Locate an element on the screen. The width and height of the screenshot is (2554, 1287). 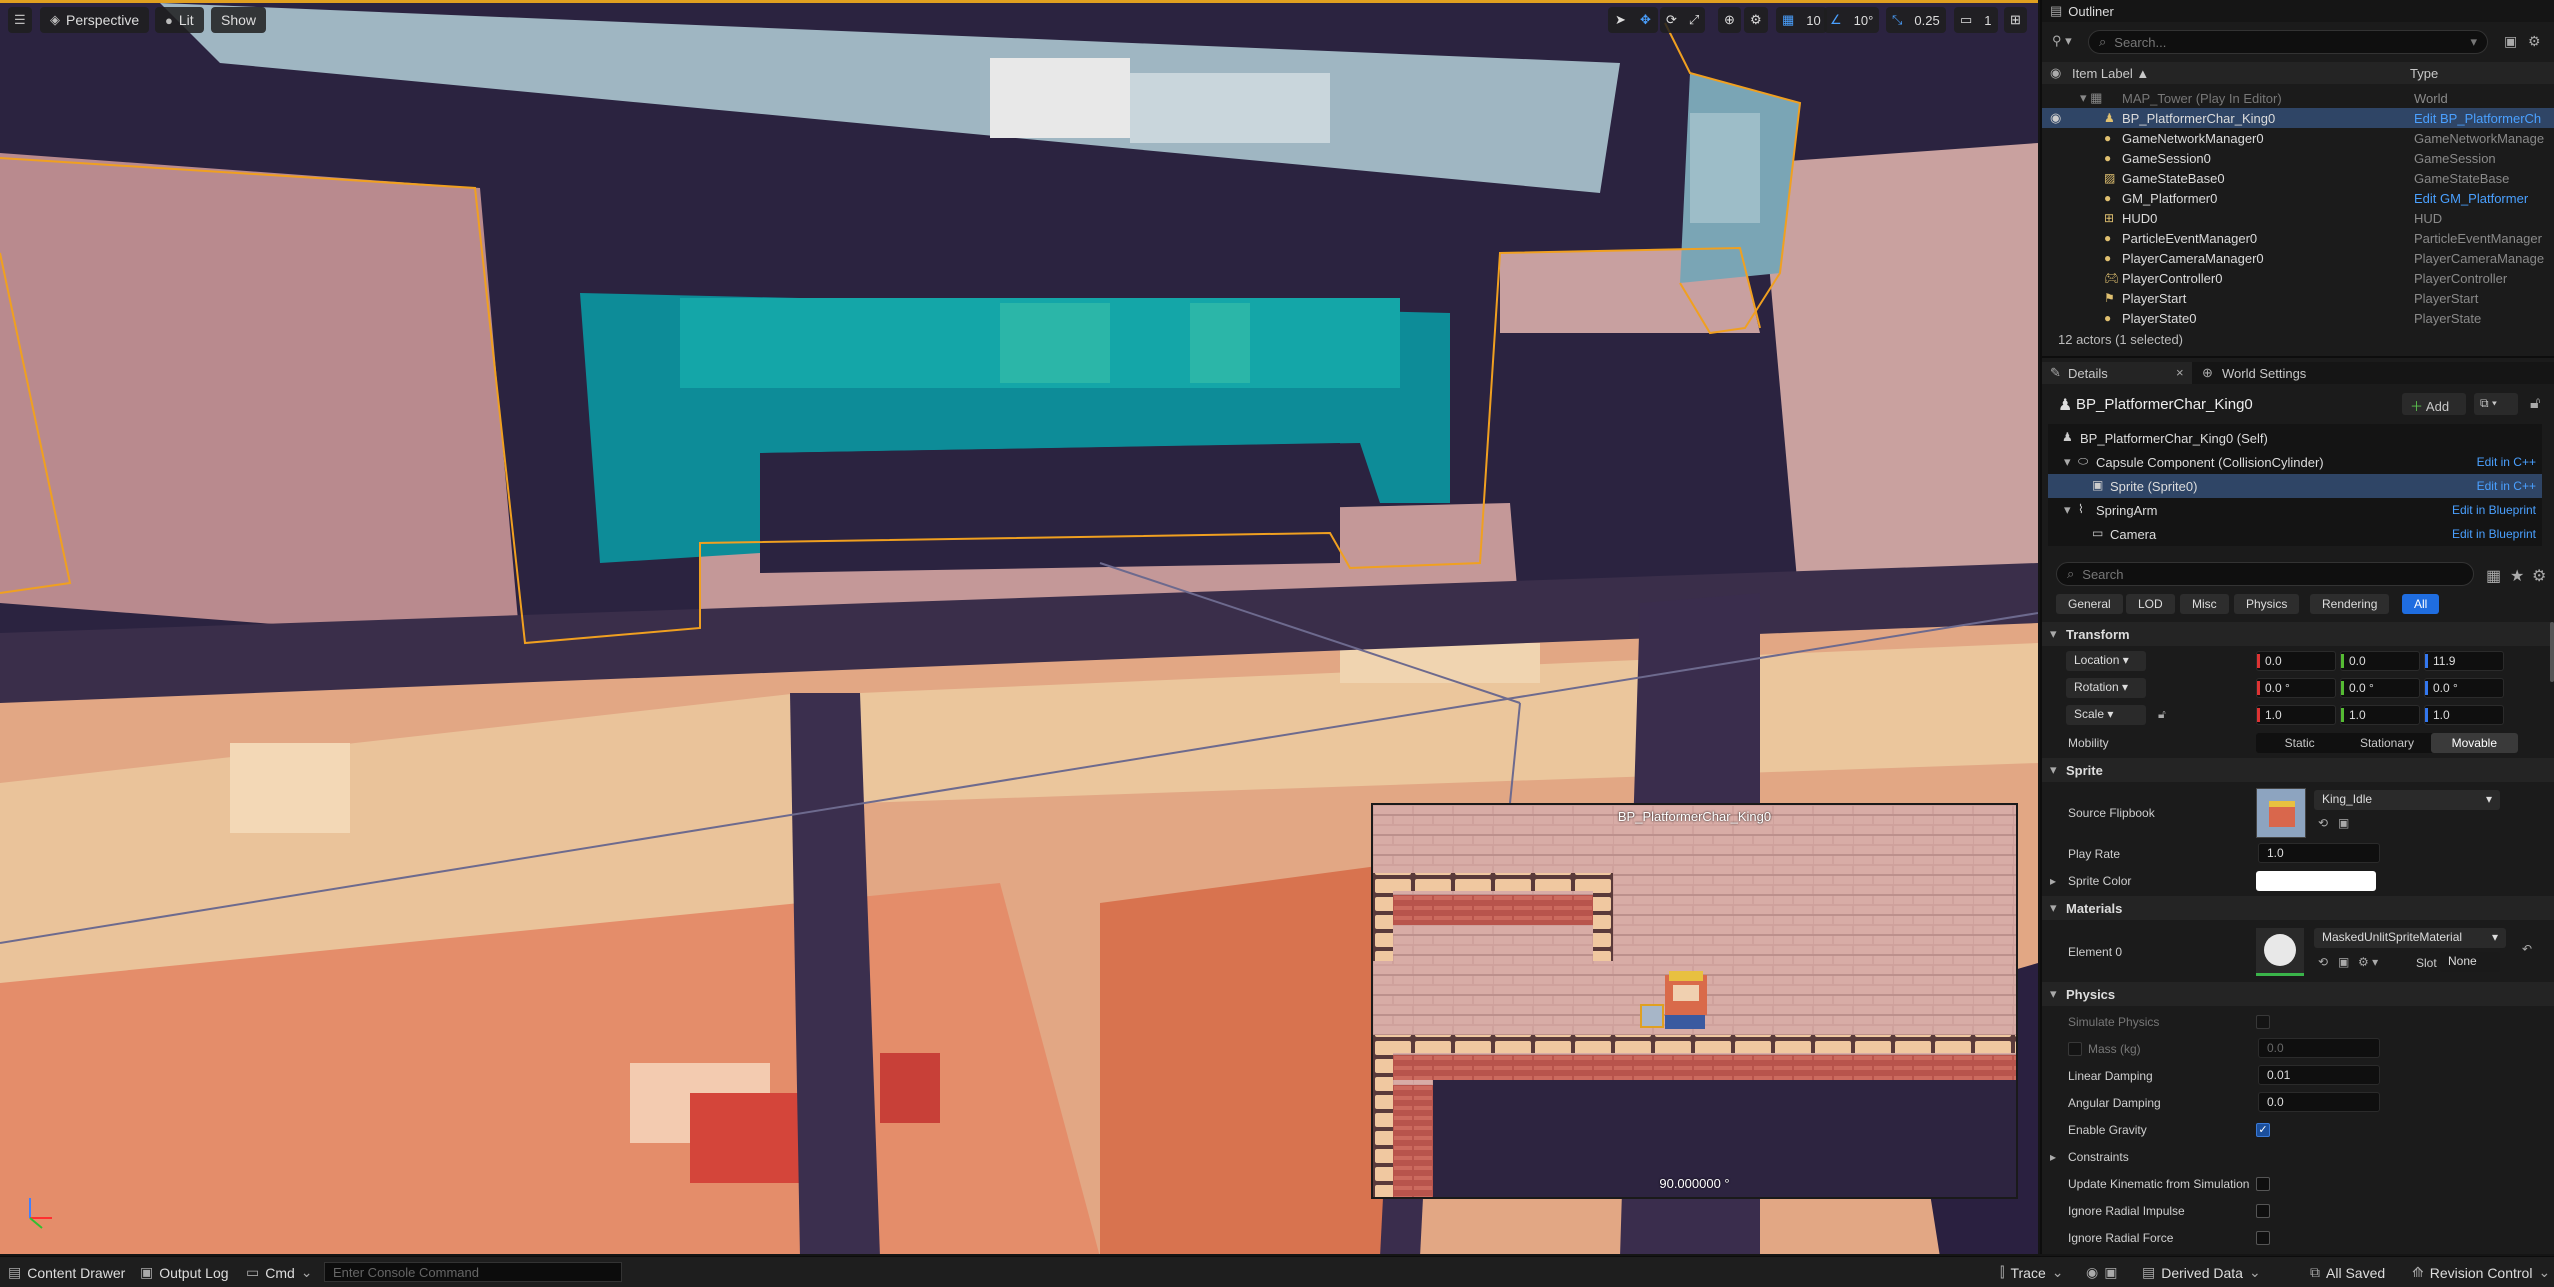
content-drawer-button: ▤ Content Drawer is located at coordinates (66, 1272).